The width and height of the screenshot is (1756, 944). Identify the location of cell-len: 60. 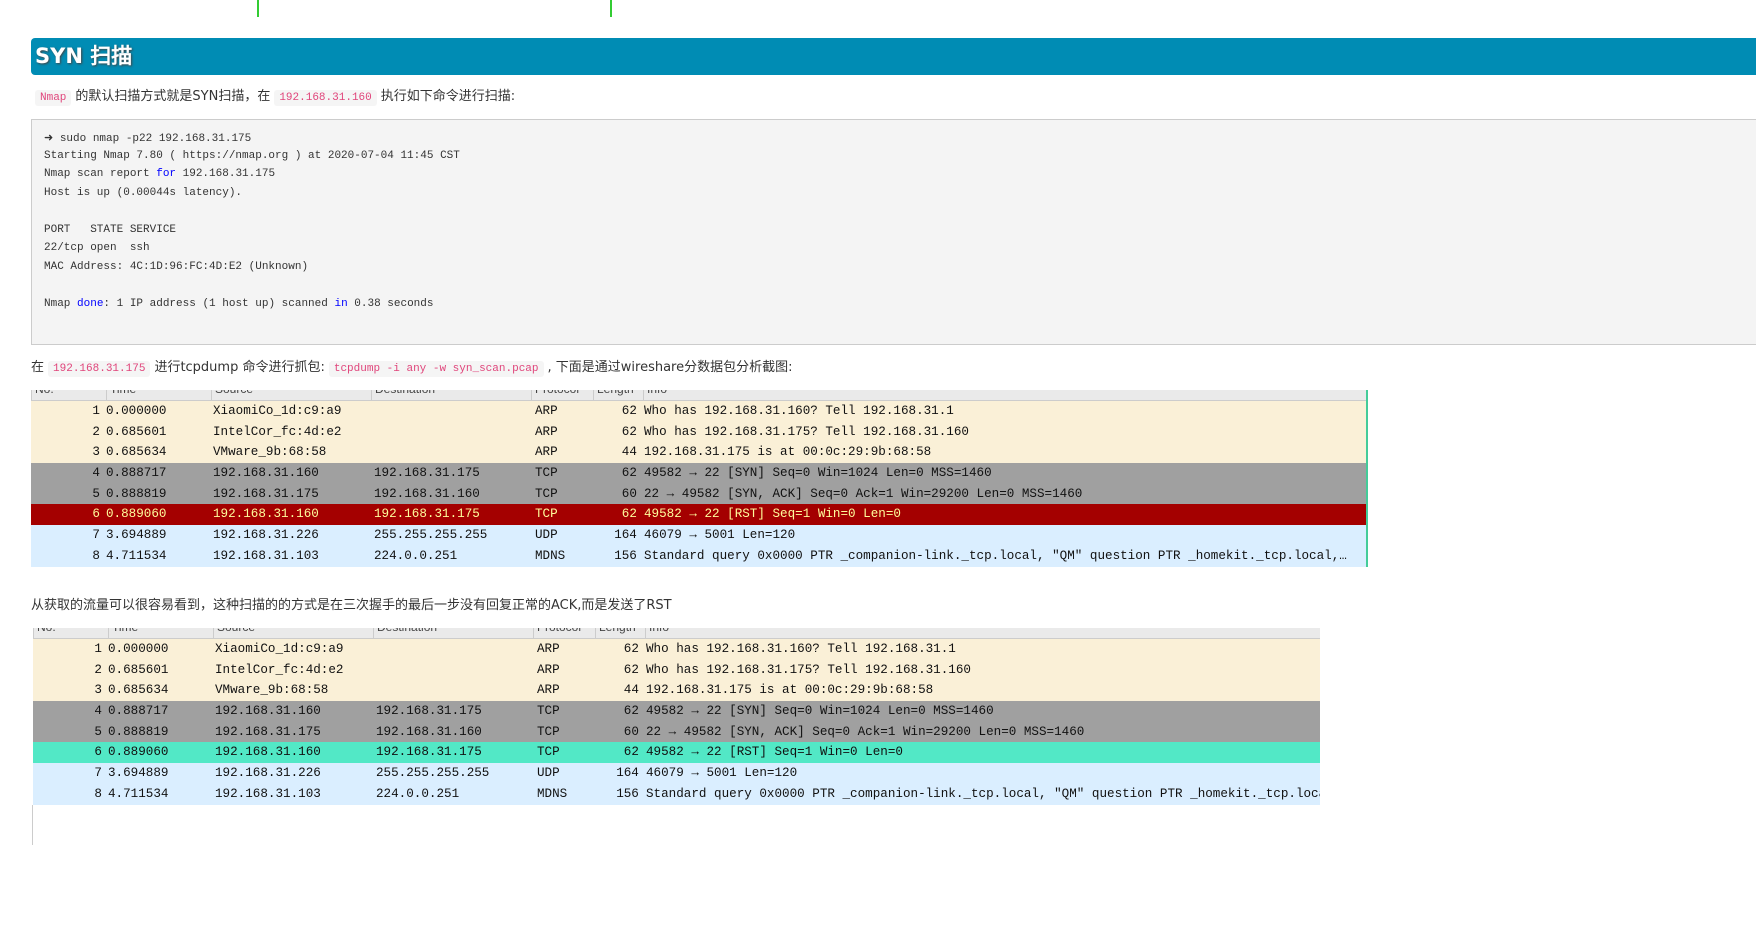
(631, 731).